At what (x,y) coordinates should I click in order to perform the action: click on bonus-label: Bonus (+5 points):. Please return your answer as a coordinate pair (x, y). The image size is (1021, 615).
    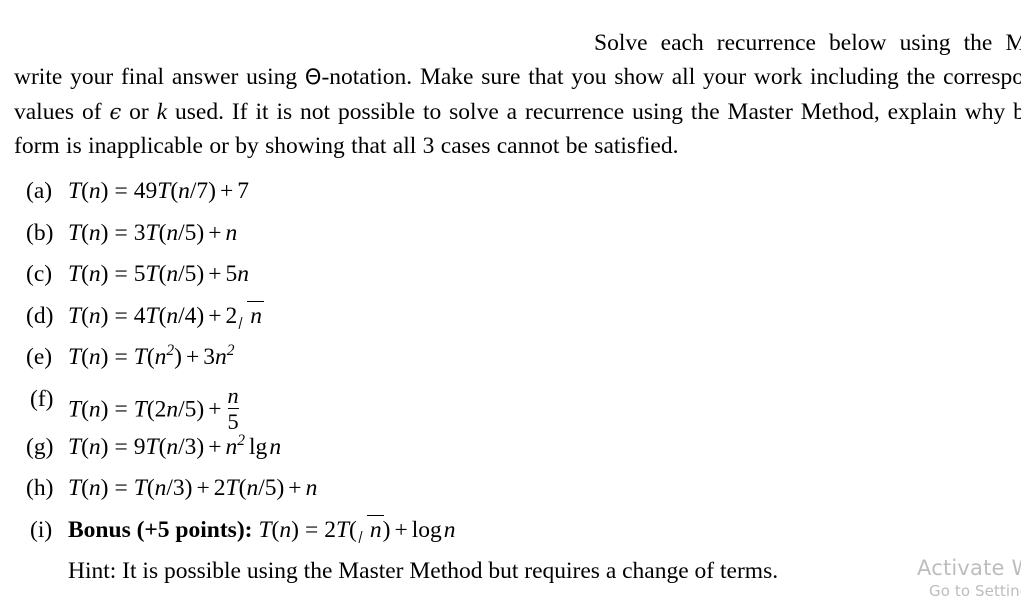
    Looking at the image, I should click on (160, 529).